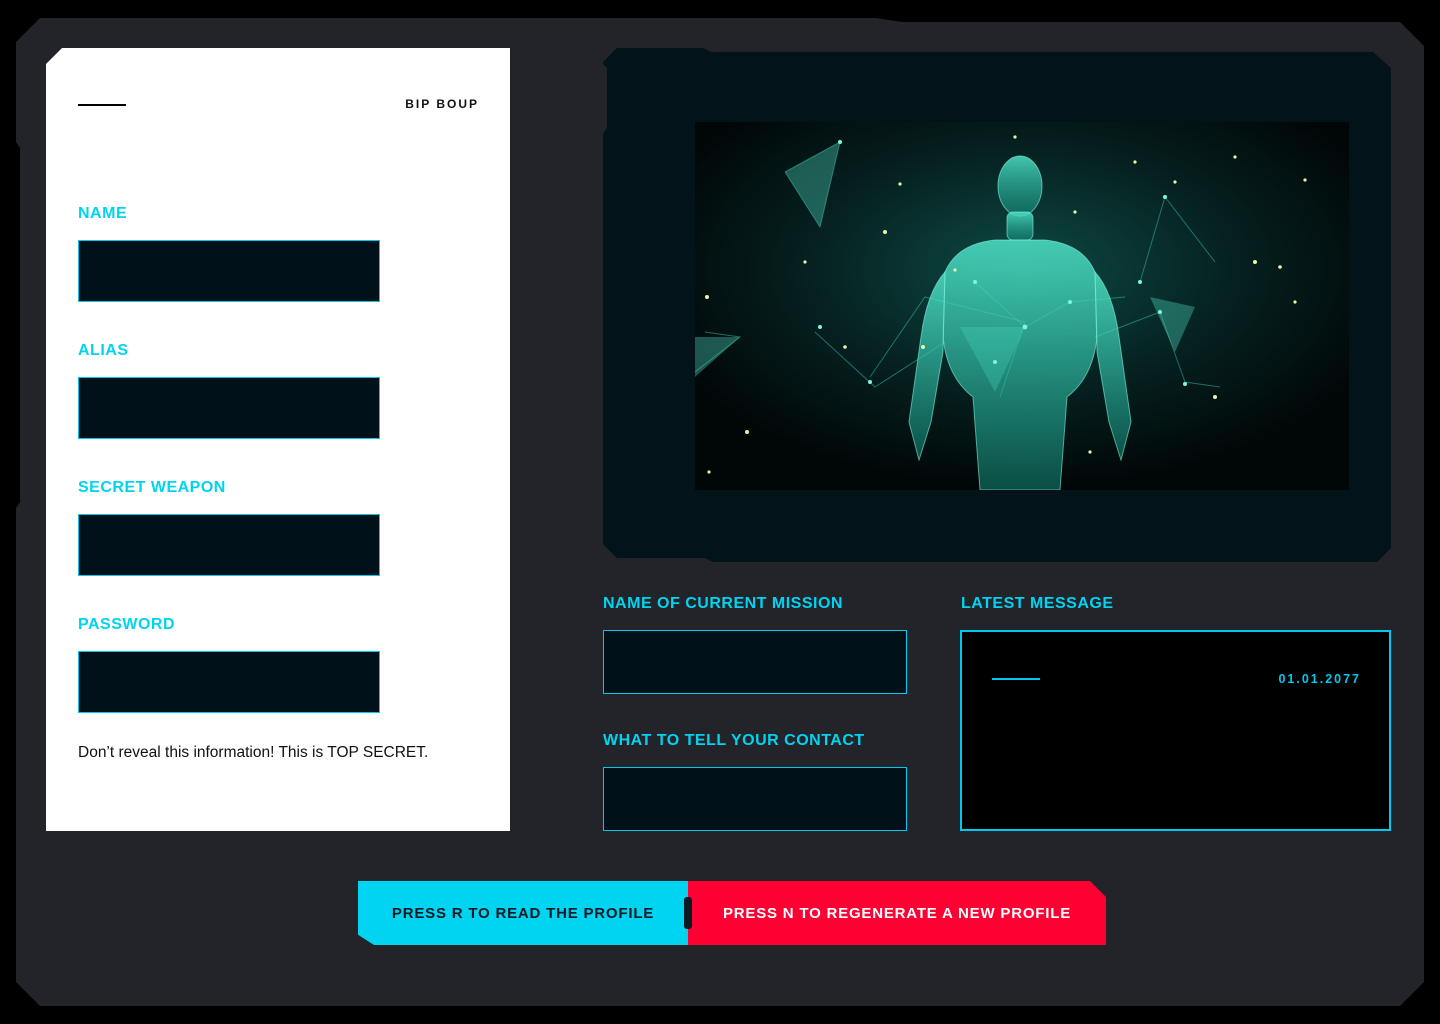 Image resolution: width=1440 pixels, height=1024 pixels. Describe the element at coordinates (103, 350) in the screenshot. I see `alias-label: ALIAS` at that location.